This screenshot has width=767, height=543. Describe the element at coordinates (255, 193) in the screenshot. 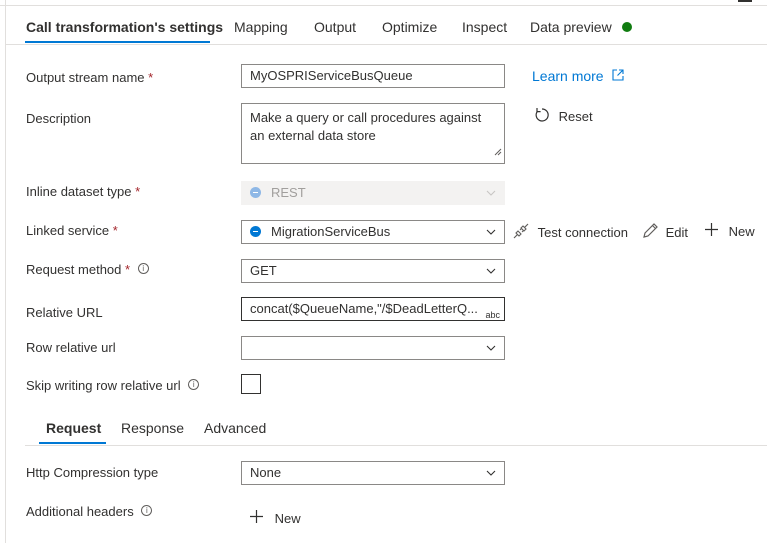

I see `rest-dataset-icon` at that location.